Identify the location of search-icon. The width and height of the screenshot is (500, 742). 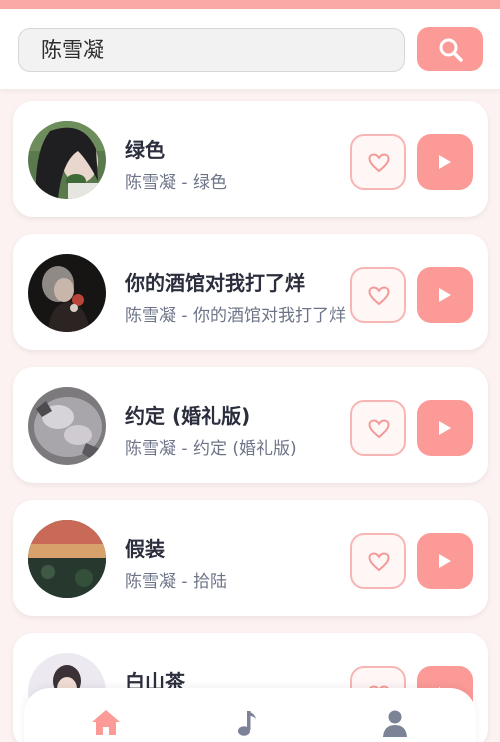
(451, 50).